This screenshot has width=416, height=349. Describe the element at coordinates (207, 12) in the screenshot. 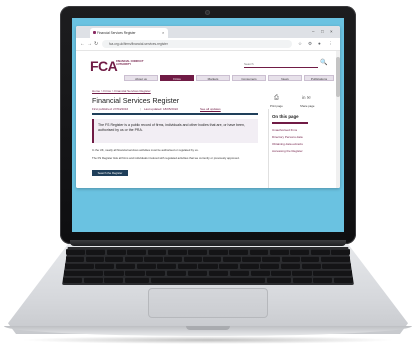

I see `webcam-icon` at that location.